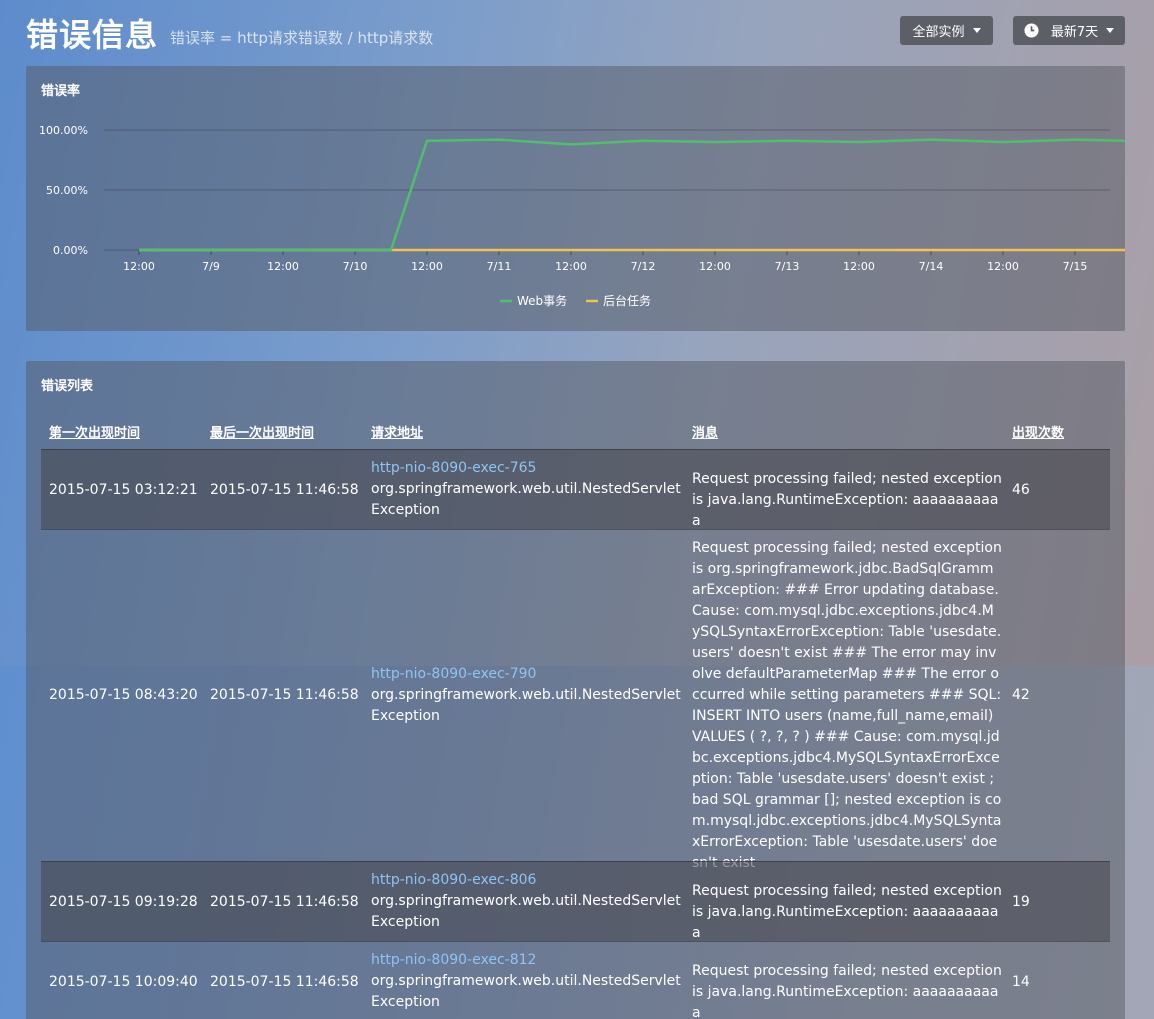 The width and height of the screenshot is (1154, 1019). Describe the element at coordinates (123, 695) in the screenshot. I see `first-seen-cell: 2015-07-15 08:43:20` at that location.